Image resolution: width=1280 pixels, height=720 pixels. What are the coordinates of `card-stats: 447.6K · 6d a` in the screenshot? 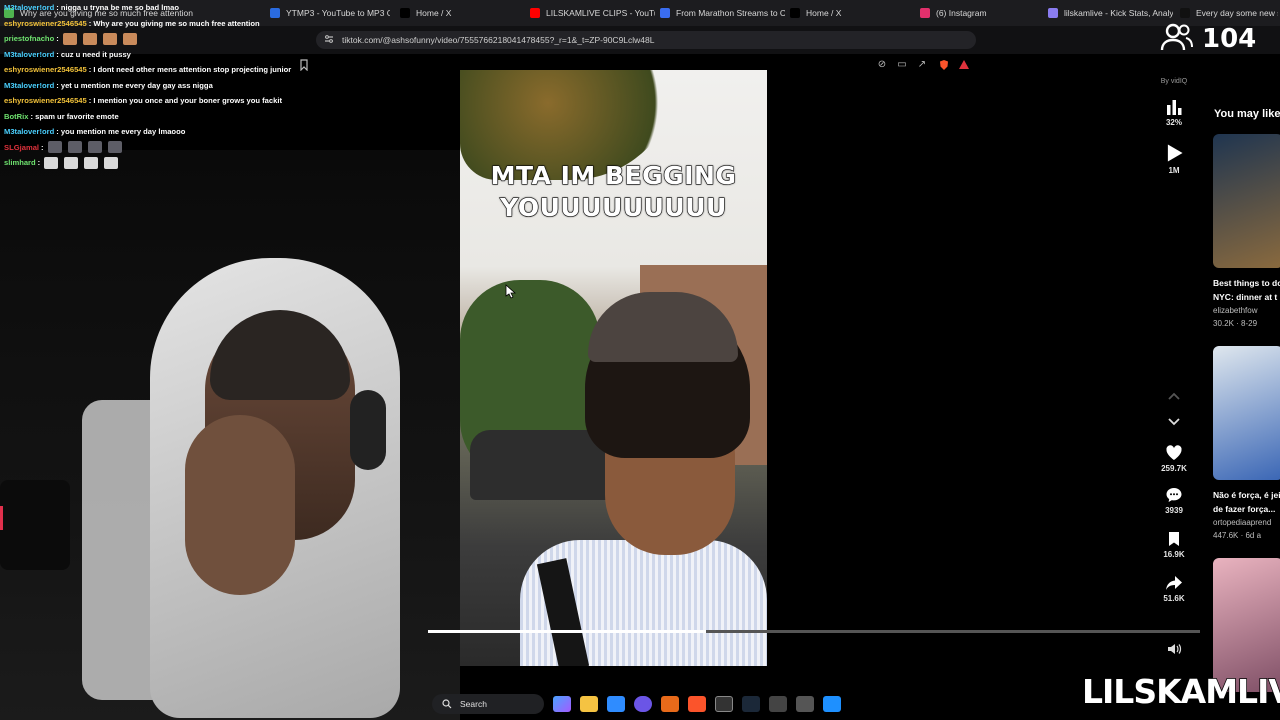 It's located at (1237, 535).